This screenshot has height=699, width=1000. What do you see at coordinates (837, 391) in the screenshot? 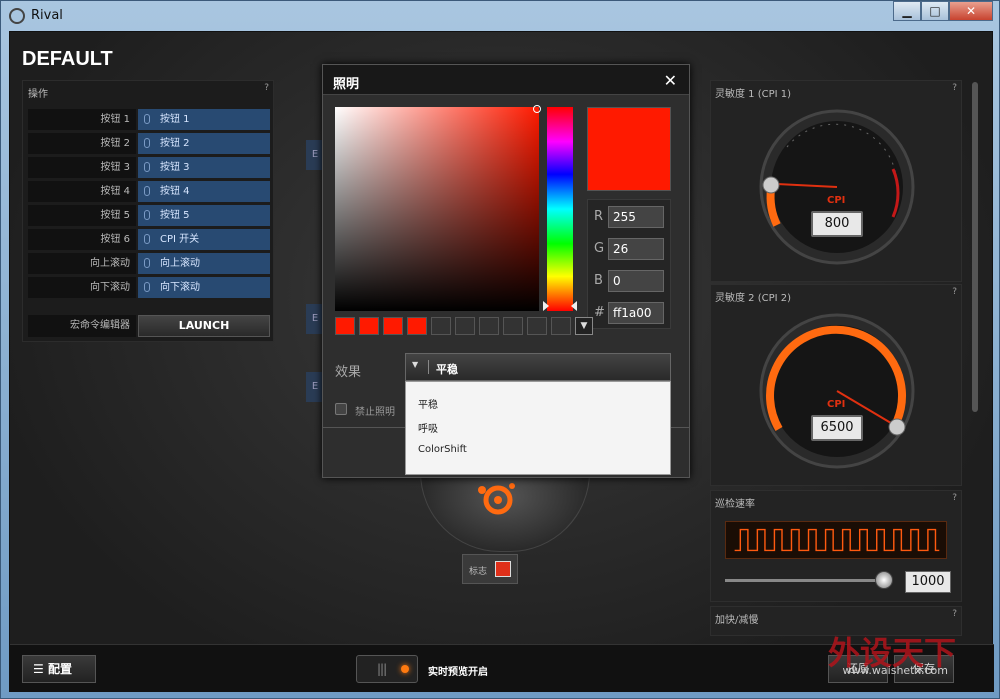
I see `cpi2-gauge-dial` at bounding box center [837, 391].